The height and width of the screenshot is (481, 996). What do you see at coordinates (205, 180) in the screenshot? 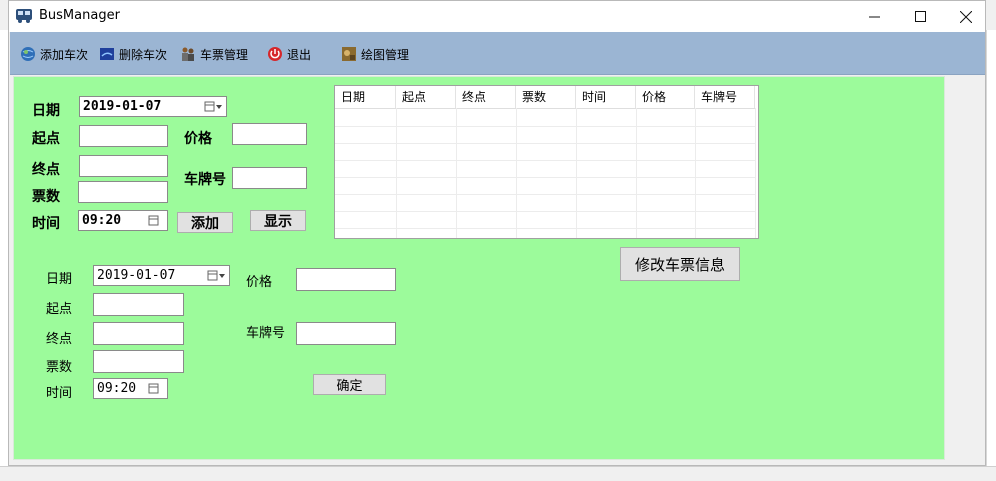
I see `add-plate-label: 车牌号` at bounding box center [205, 180].